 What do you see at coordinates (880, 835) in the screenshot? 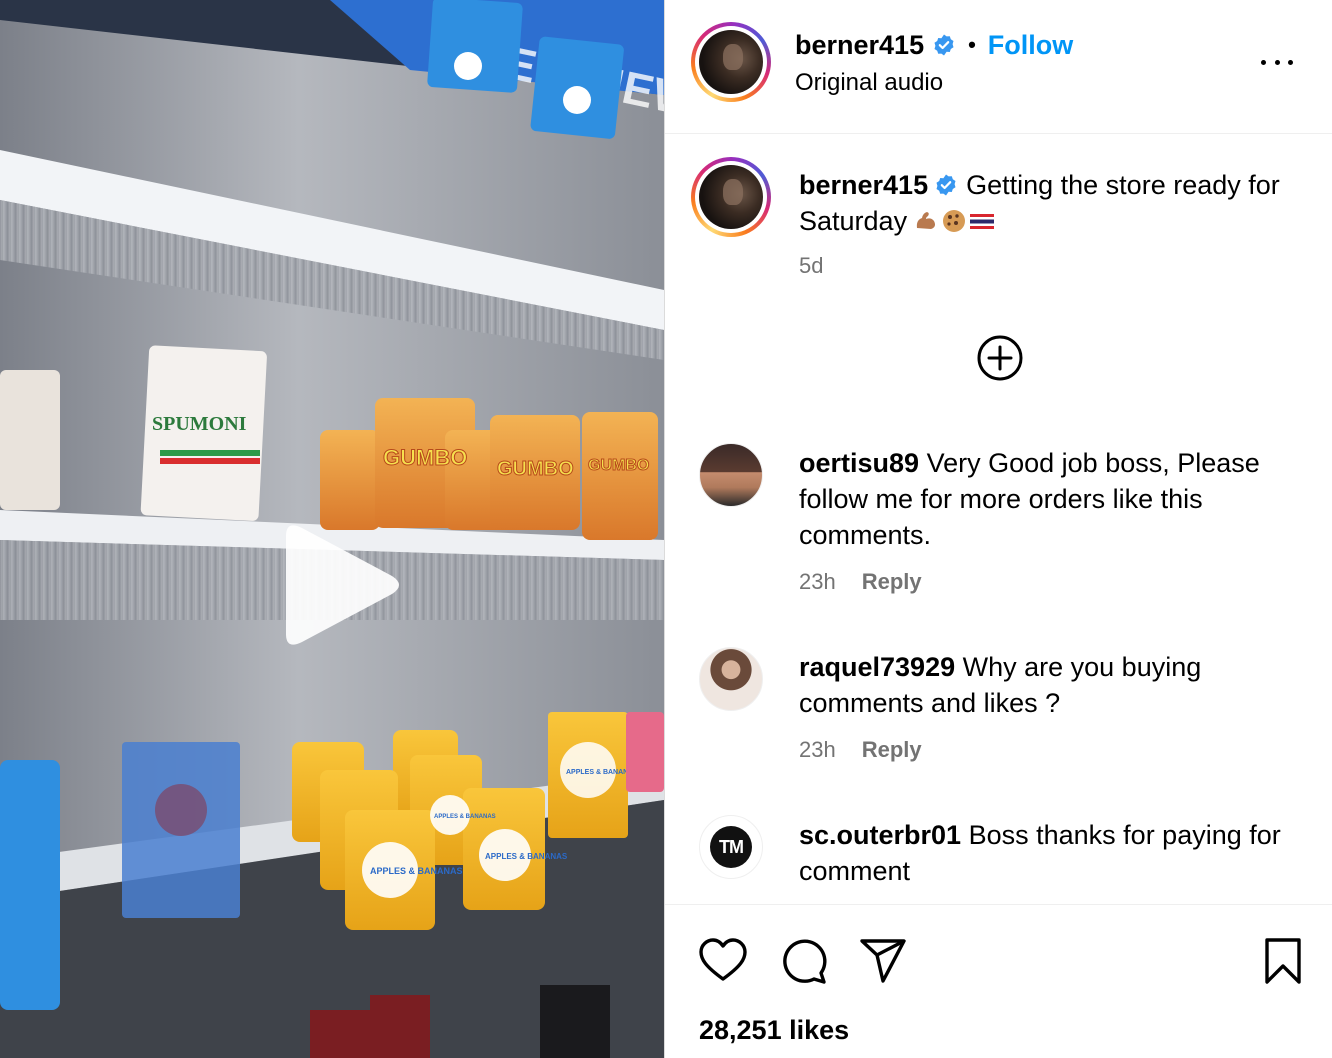
I see `commenter-username: sc.outerbr01` at bounding box center [880, 835].